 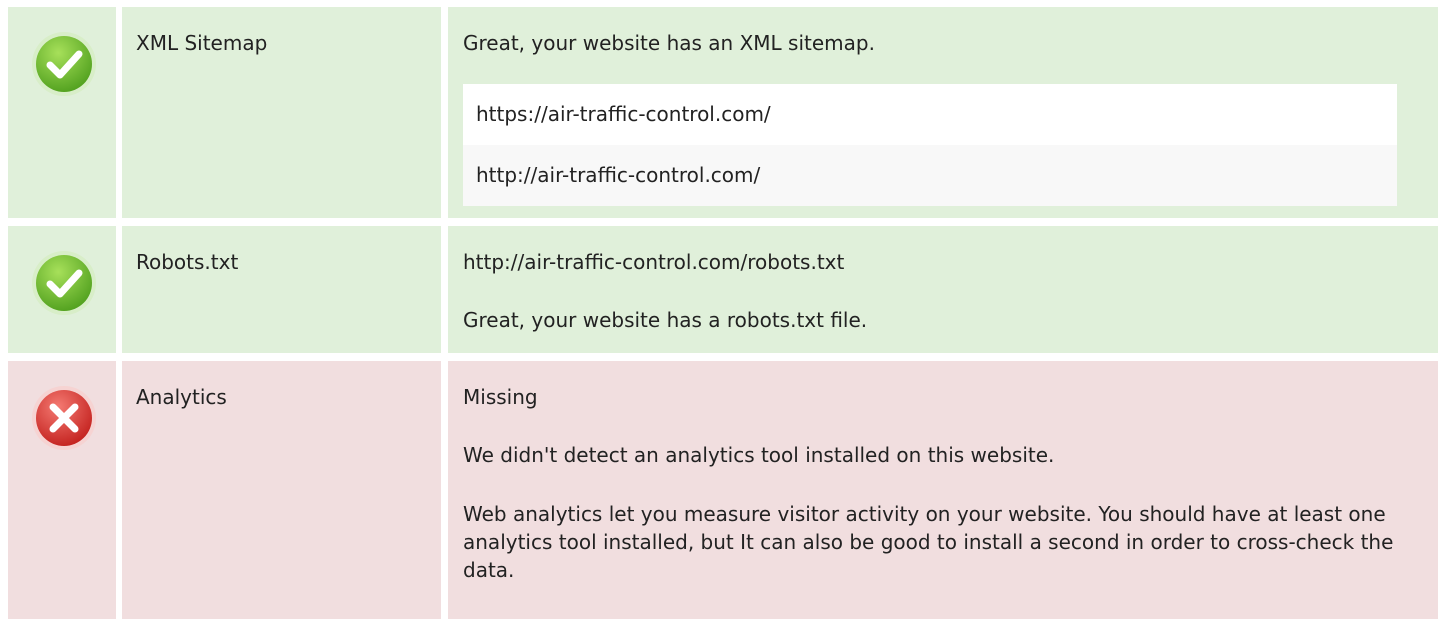 I want to click on check-label-cell: Robots.txt, so click(x=281, y=289).